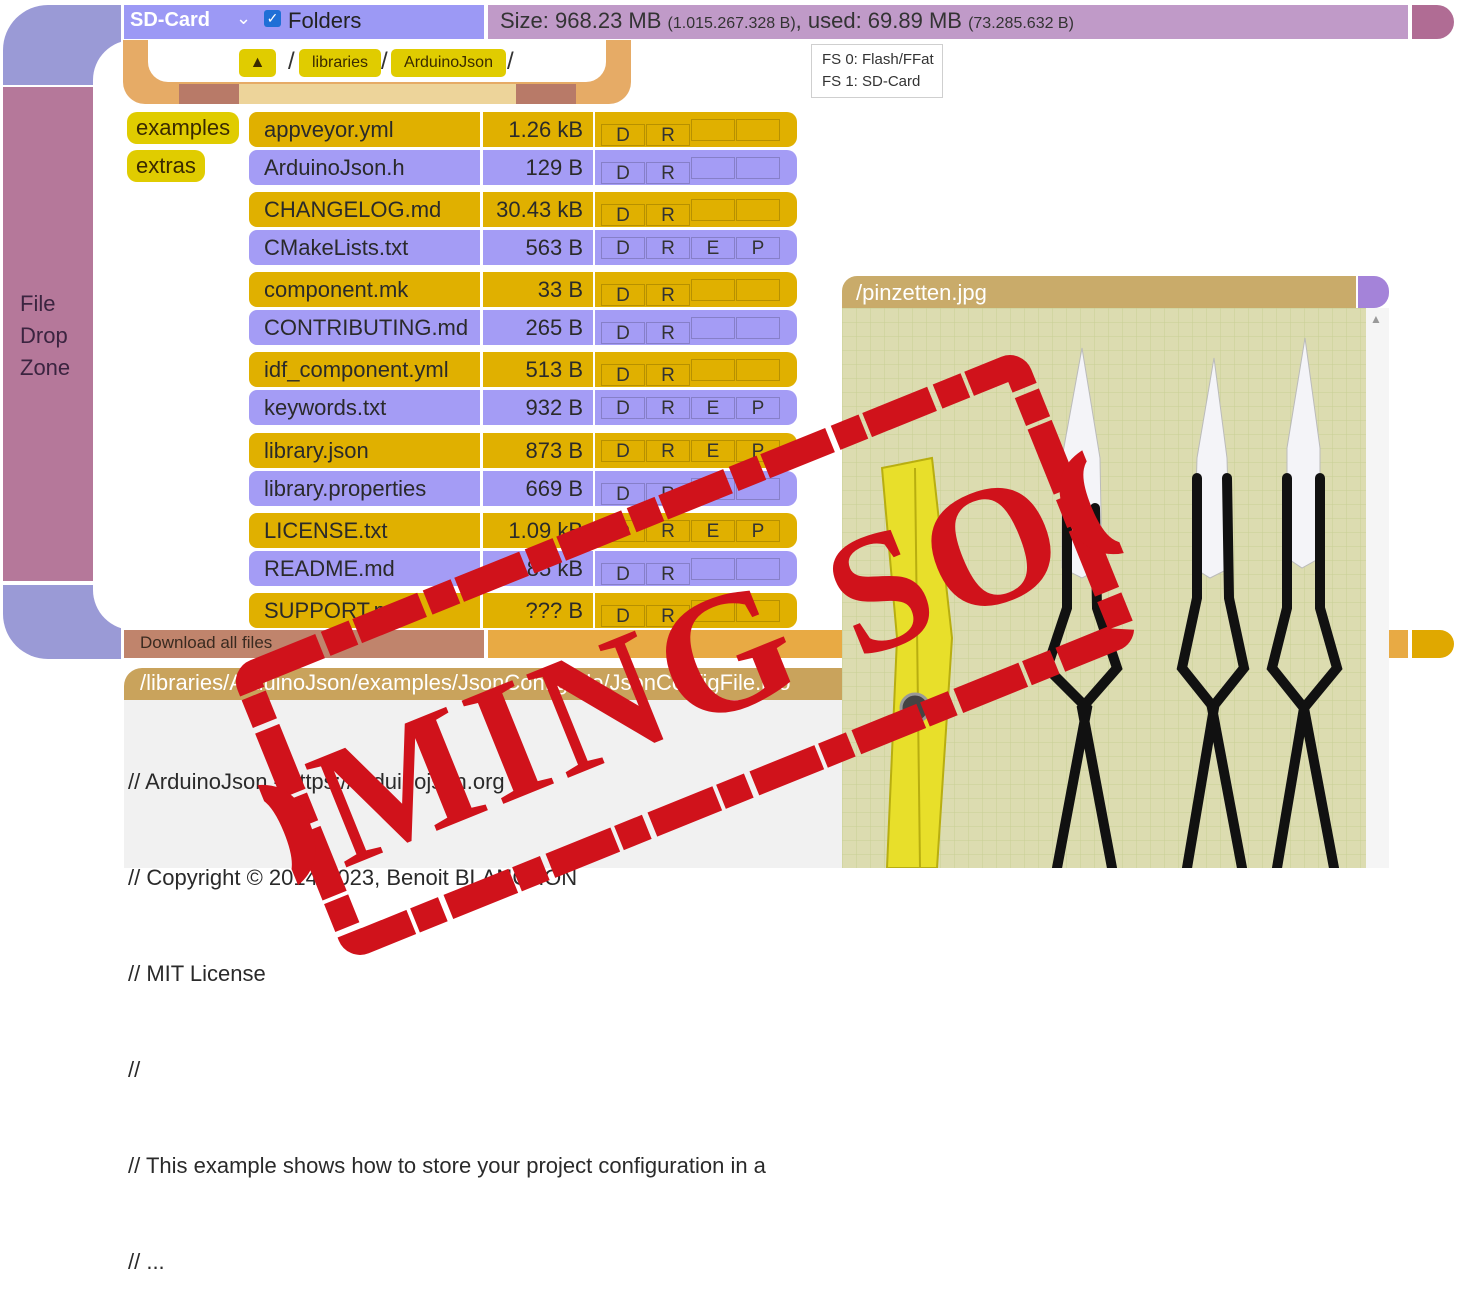  I want to click on drive-select: SD-Card, so click(170, 20).